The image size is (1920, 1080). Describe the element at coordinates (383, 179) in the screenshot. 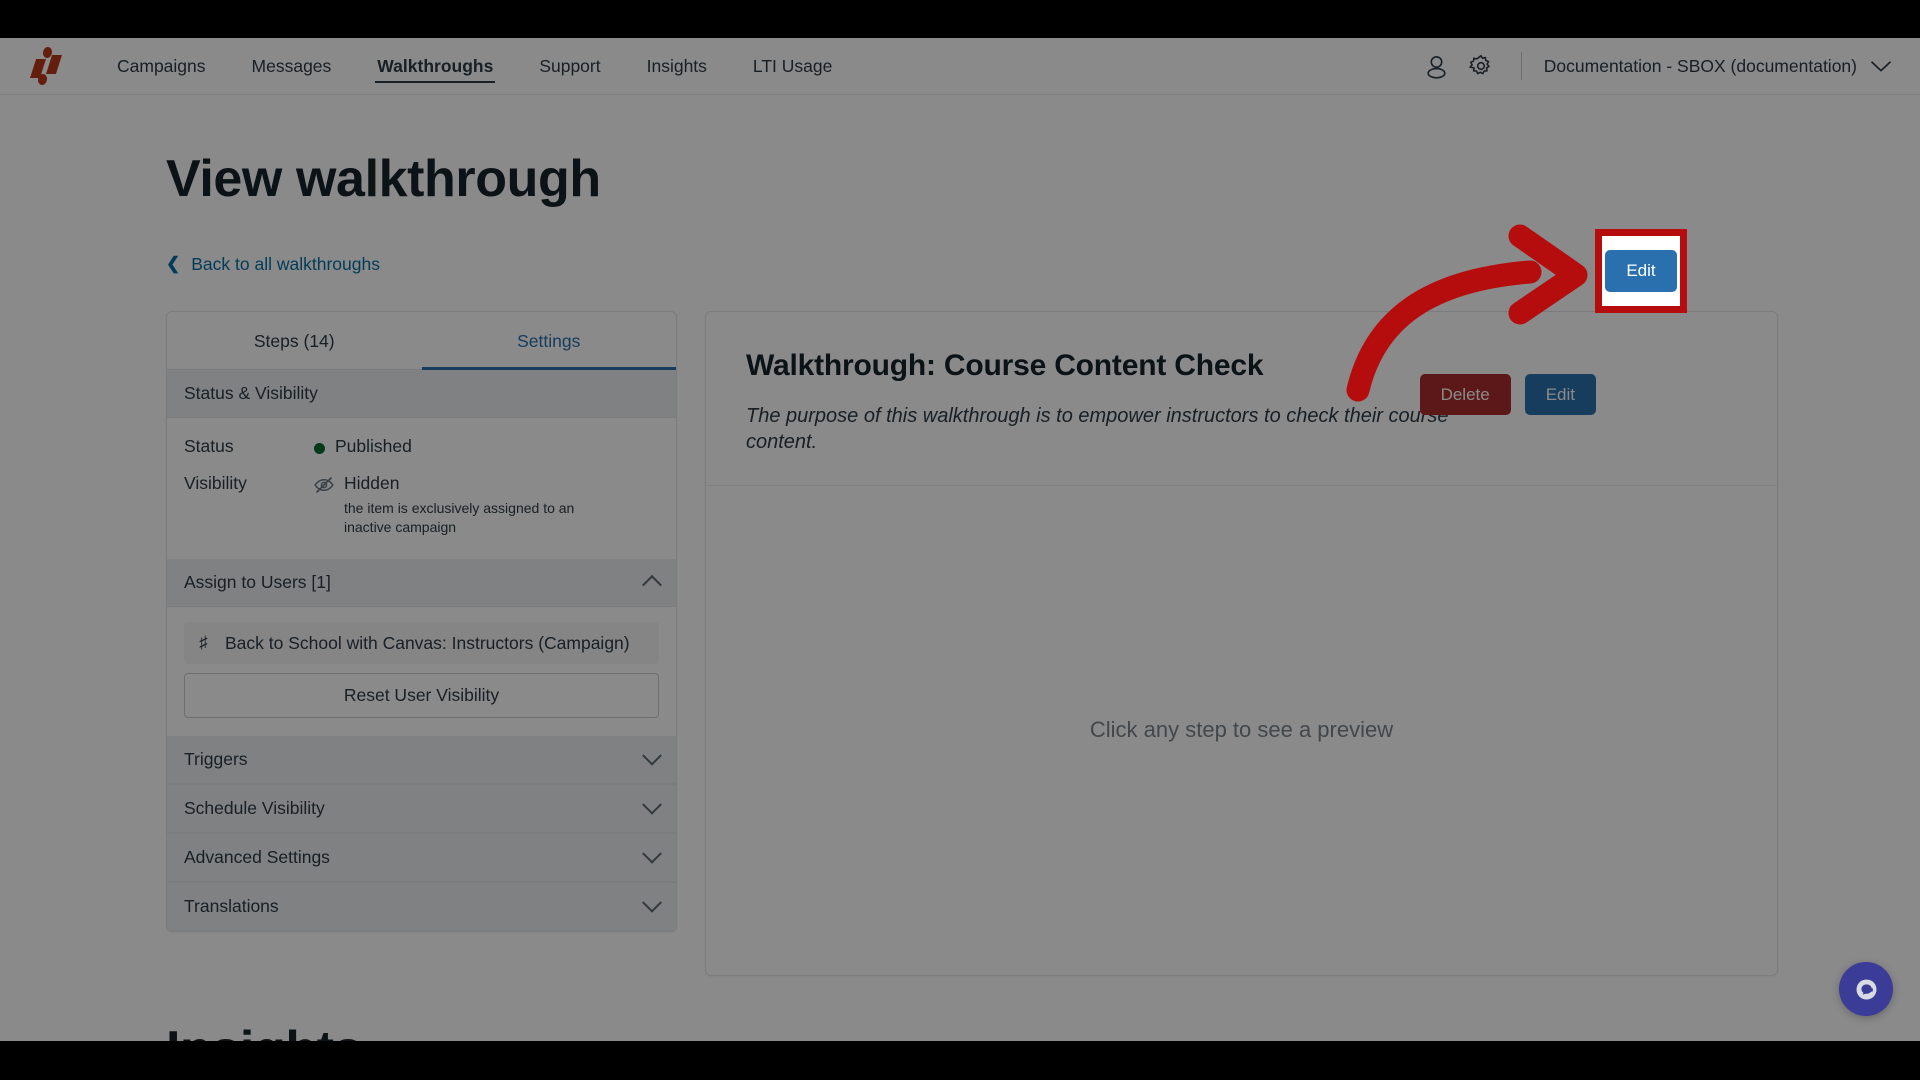

I see `page-title: View walkthrough` at that location.